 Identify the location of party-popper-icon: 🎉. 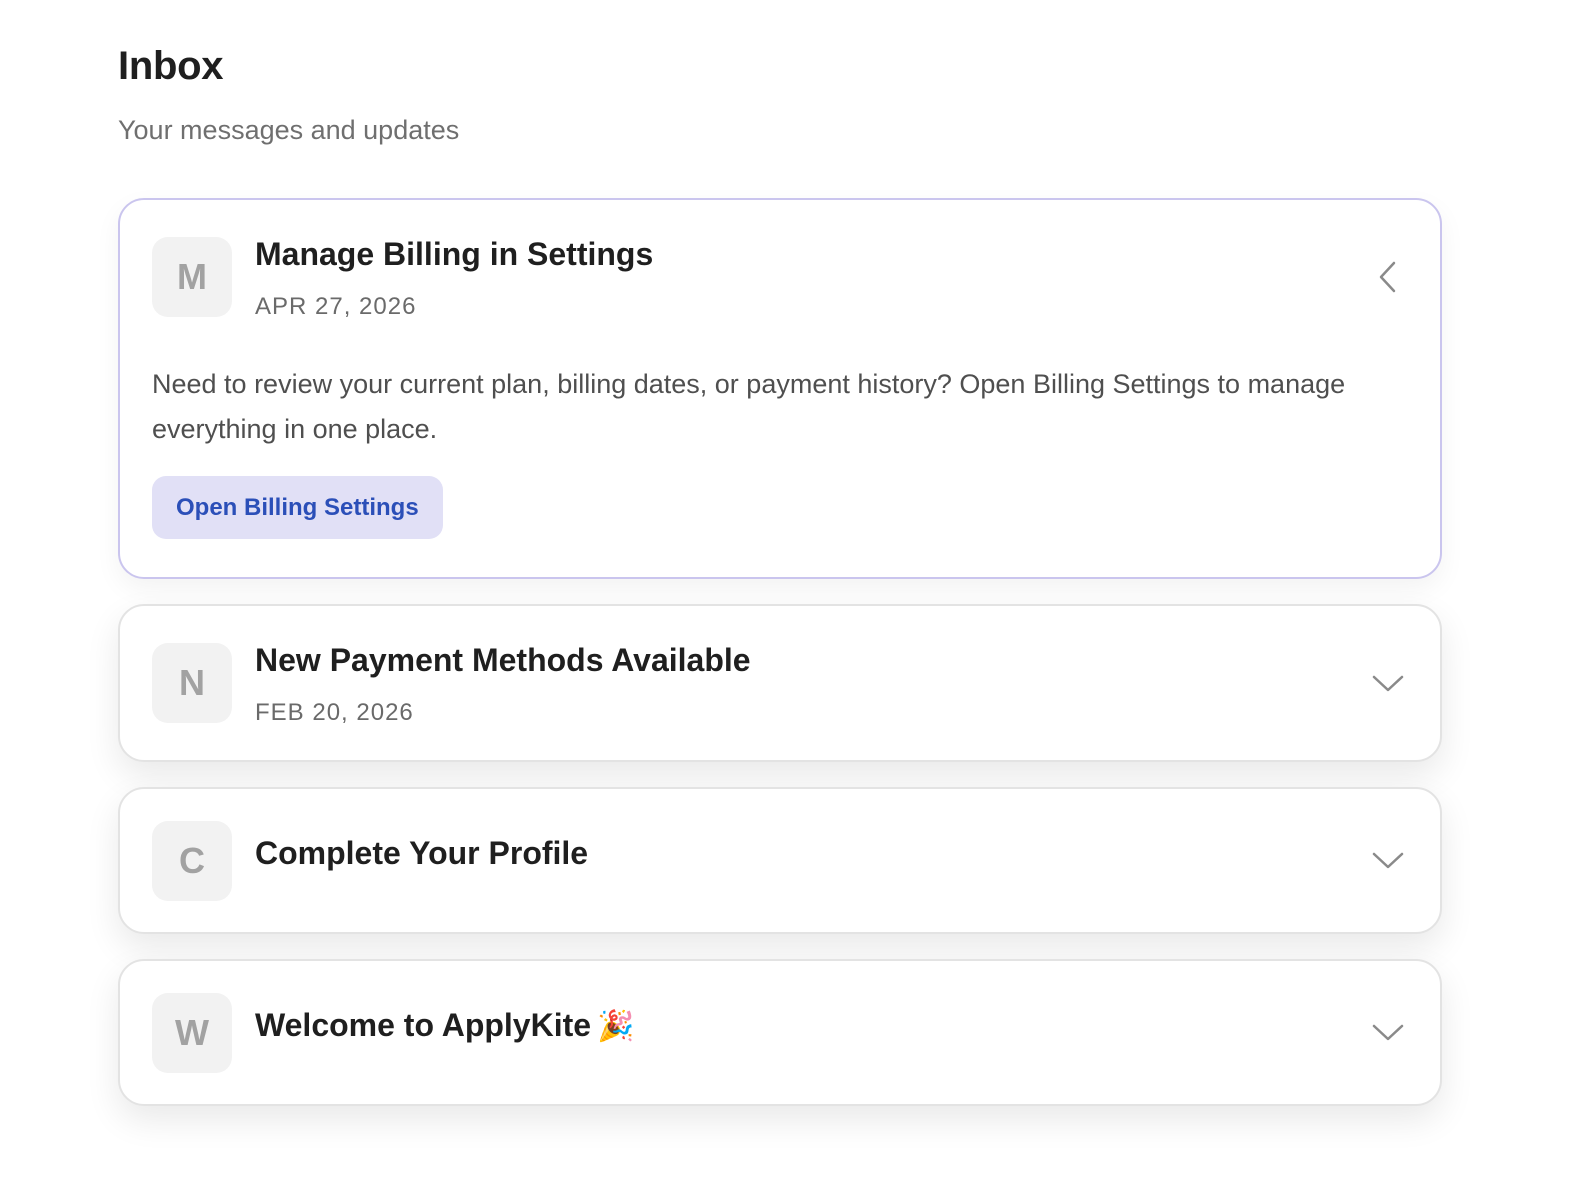
(616, 1026).